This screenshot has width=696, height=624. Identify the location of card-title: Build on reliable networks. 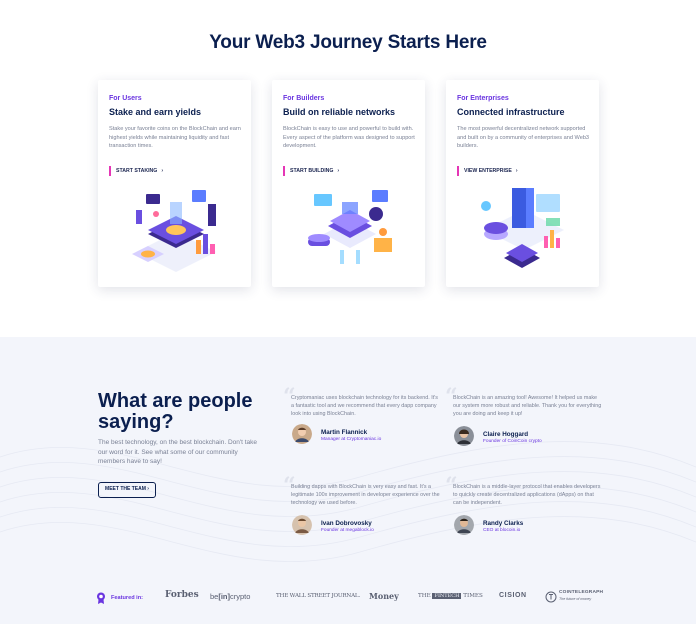
(339, 112).